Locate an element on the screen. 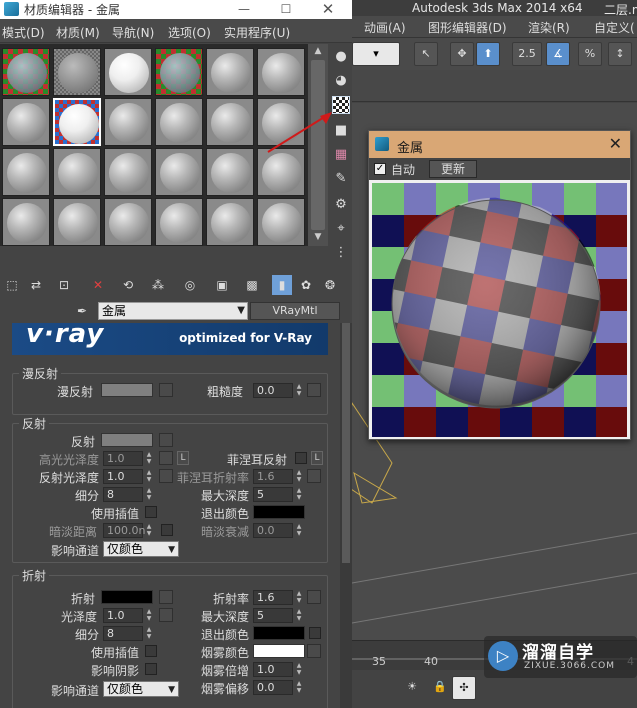 The height and width of the screenshot is (708, 637). material-name-field: 金属 ▼ is located at coordinates (173, 311).